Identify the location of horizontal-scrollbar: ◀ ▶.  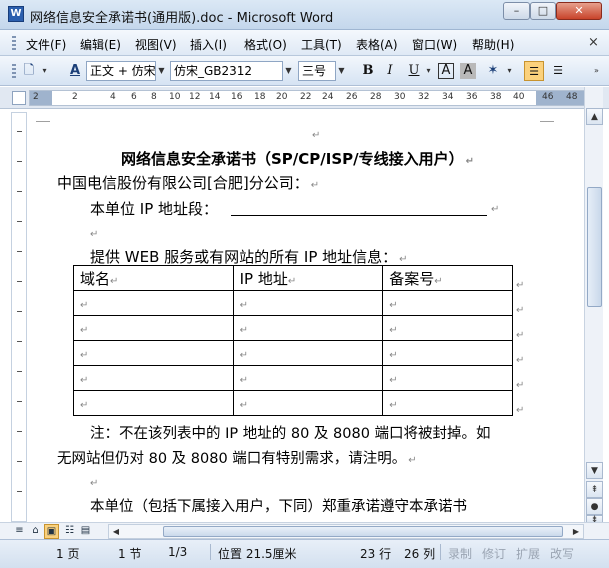
(346, 531).